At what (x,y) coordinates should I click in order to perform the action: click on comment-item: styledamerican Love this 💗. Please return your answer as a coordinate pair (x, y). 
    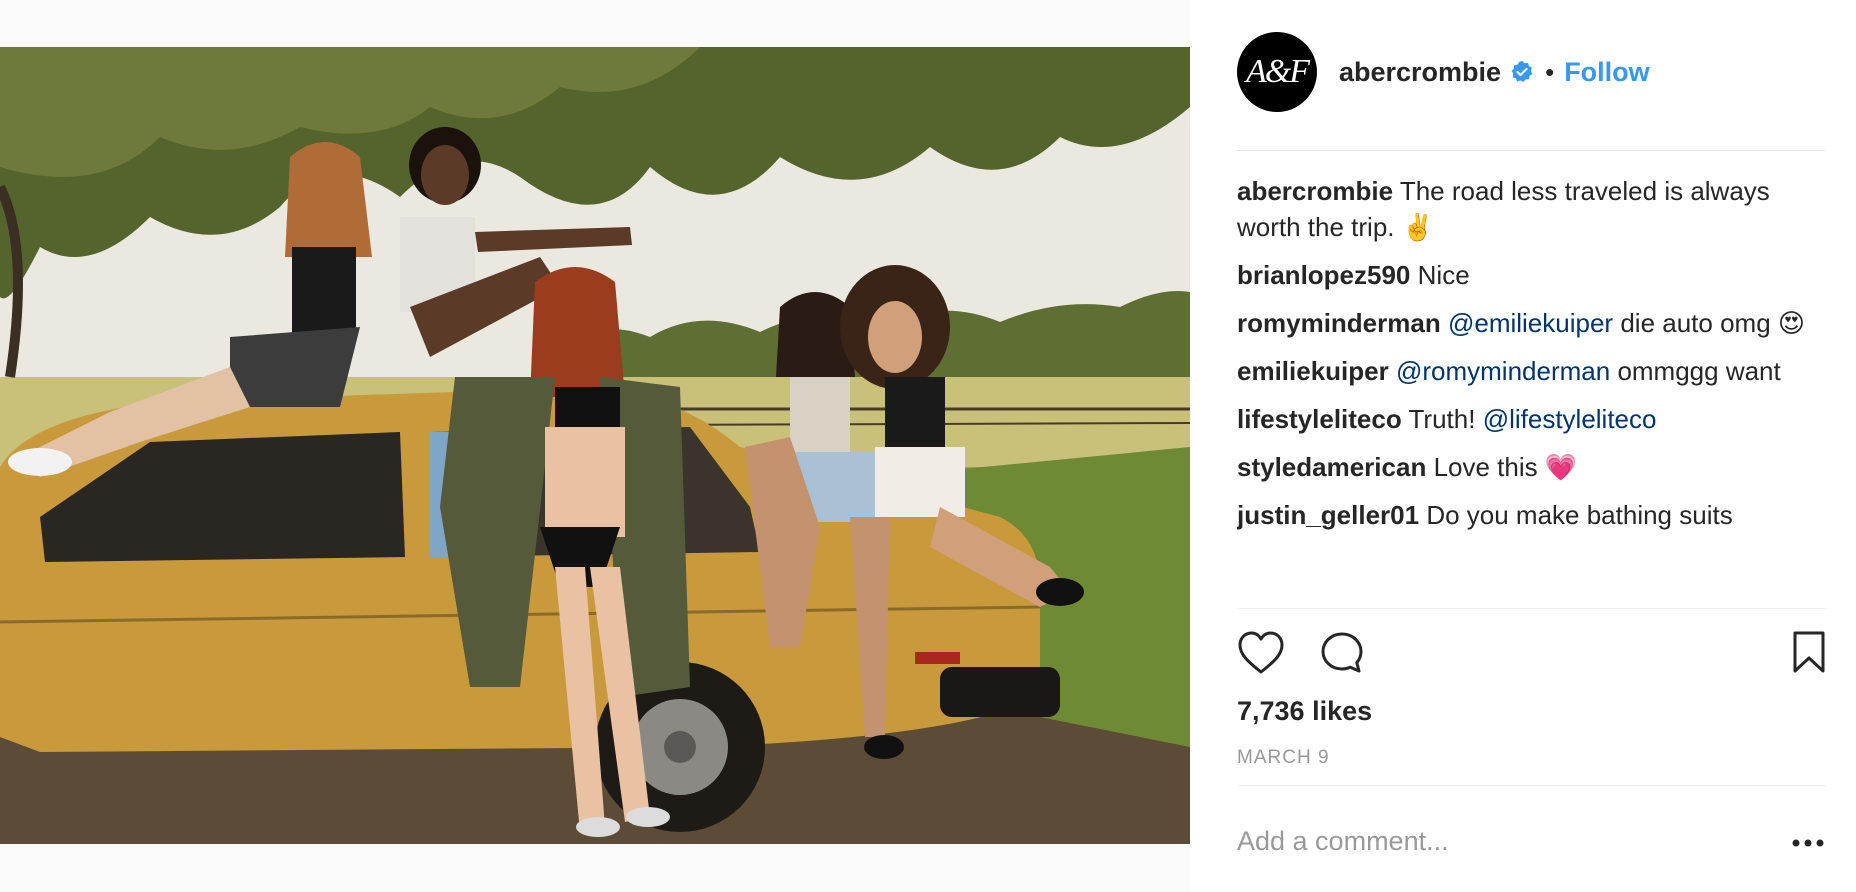
    Looking at the image, I should click on (1532, 467).